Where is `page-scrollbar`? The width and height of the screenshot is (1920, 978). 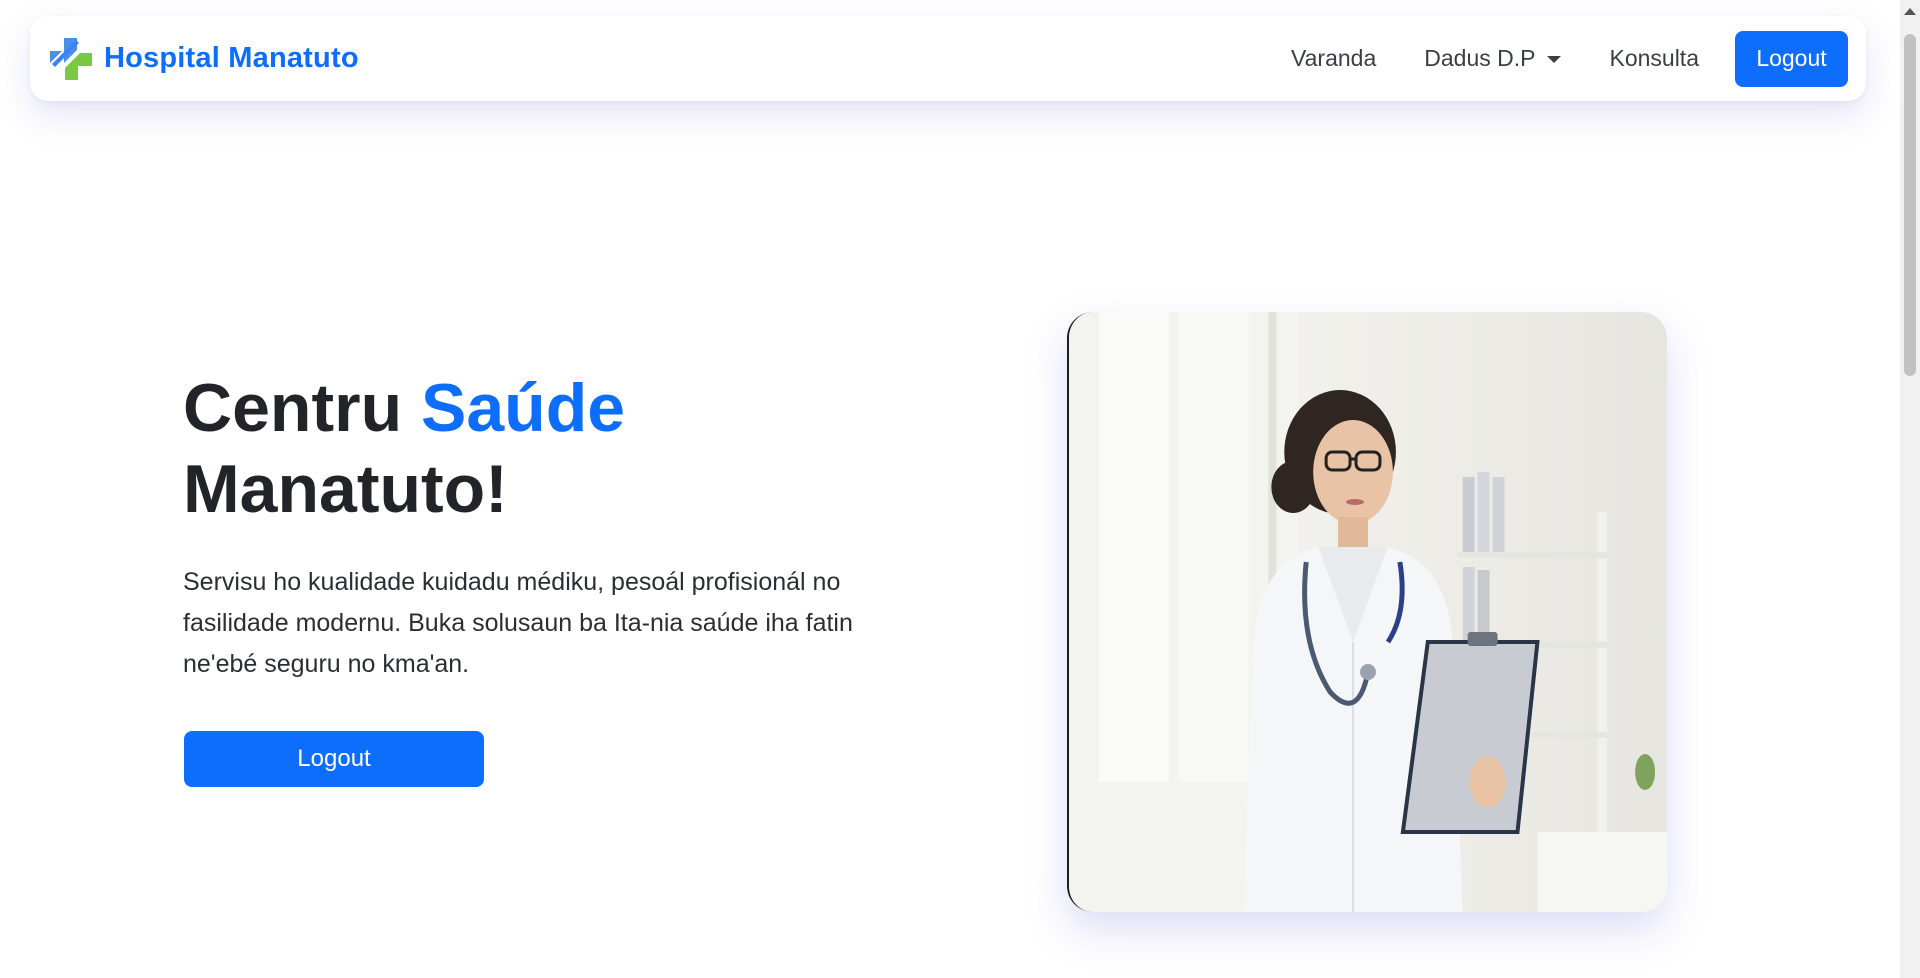 page-scrollbar is located at coordinates (1910, 489).